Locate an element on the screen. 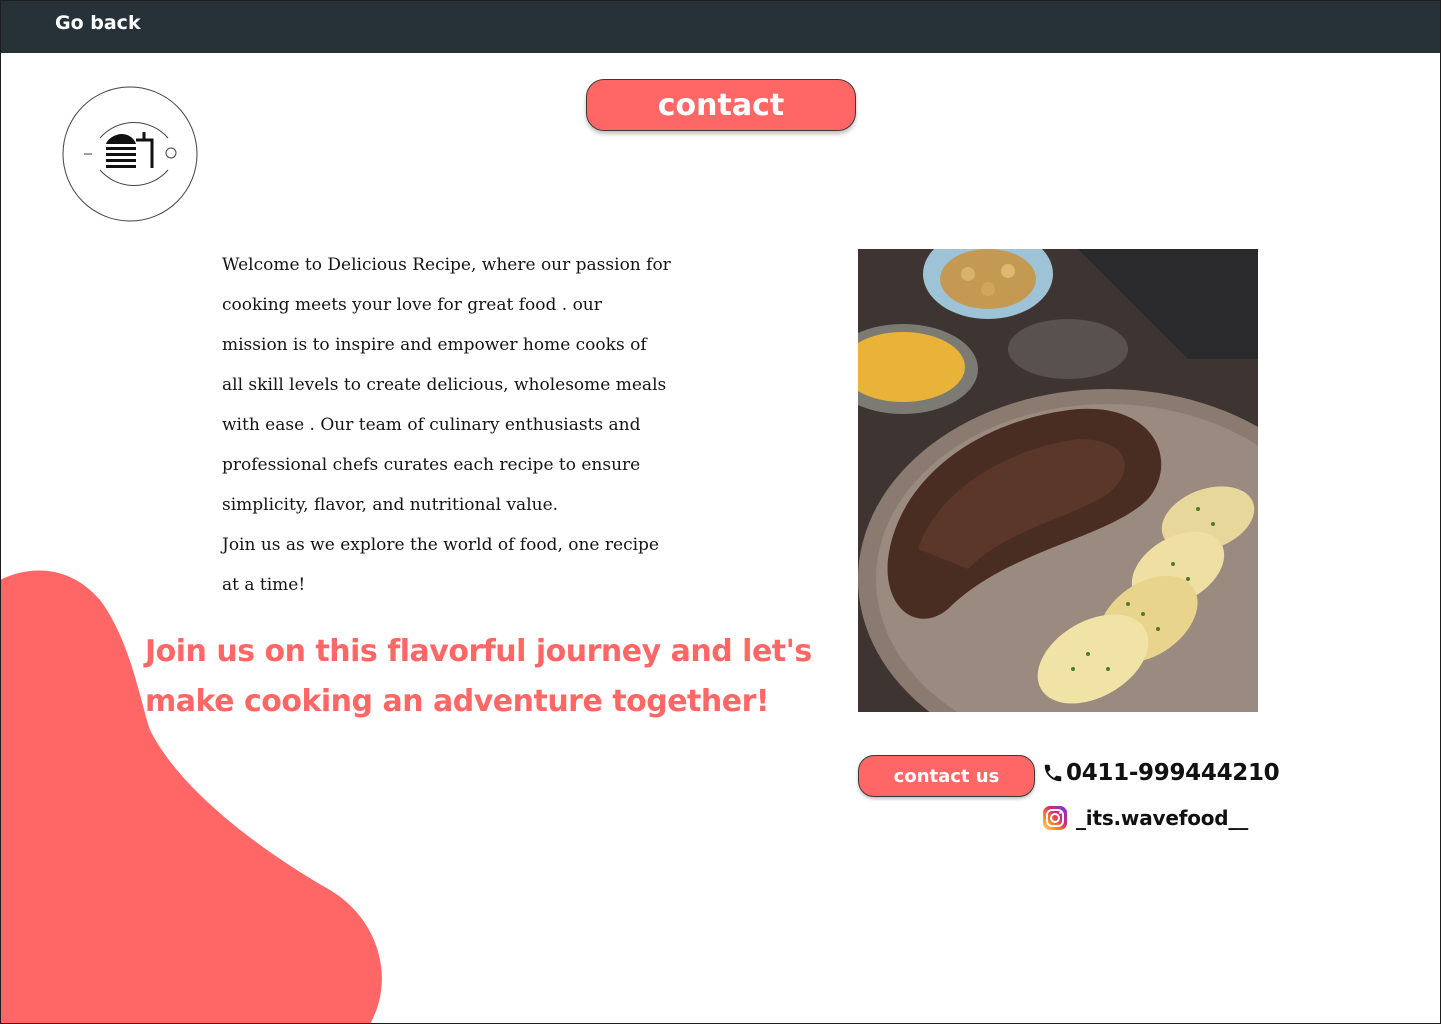  site-logo is located at coordinates (130, 154).